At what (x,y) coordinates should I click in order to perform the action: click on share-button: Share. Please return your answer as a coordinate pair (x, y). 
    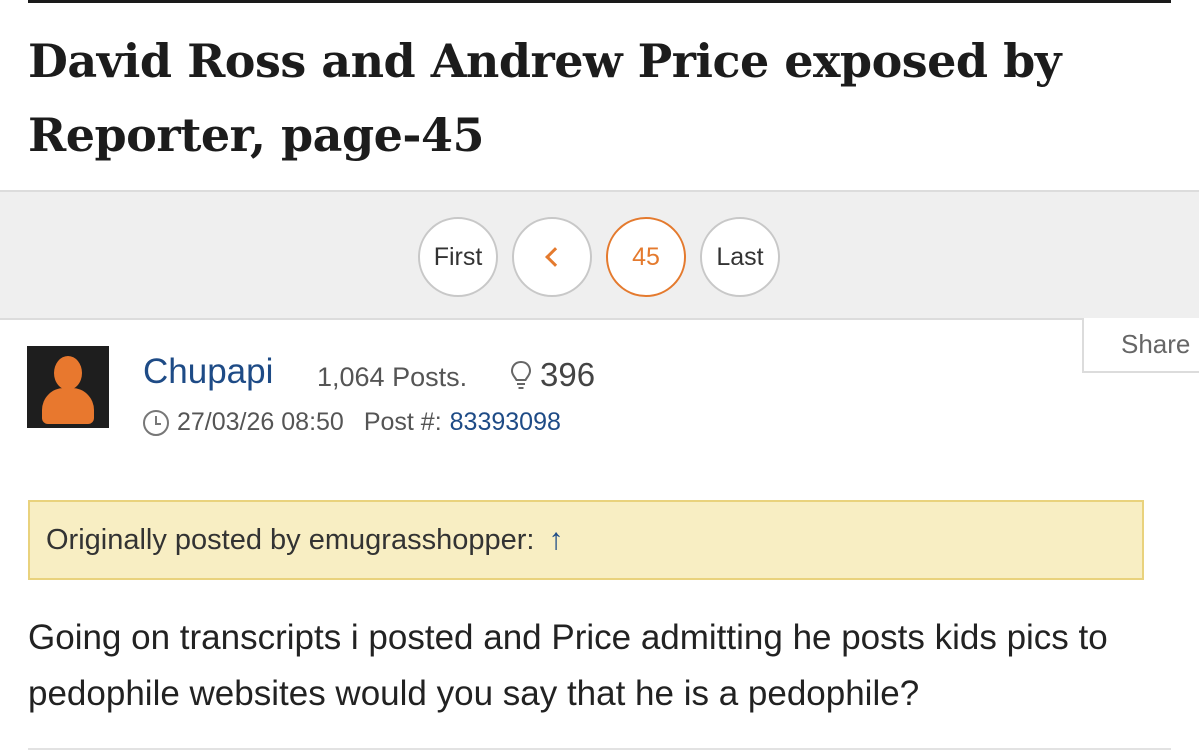
    Looking at the image, I should click on (1140, 345).